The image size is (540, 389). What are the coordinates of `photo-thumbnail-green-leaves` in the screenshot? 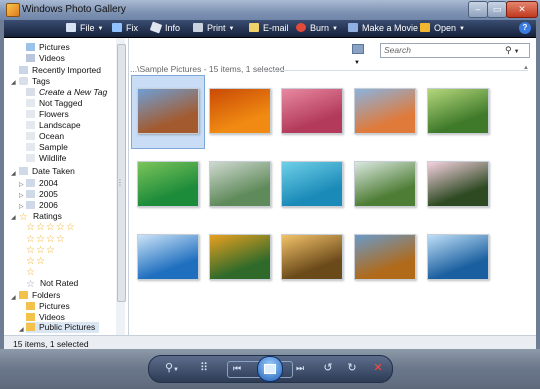 It's located at (168, 184).